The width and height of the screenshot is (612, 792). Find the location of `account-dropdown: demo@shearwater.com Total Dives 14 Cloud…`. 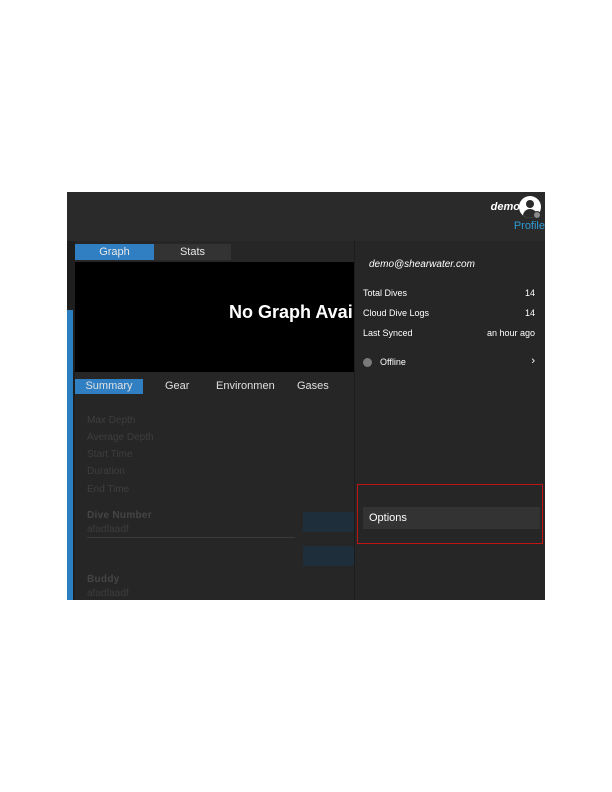

account-dropdown: demo@shearwater.com Total Dives 14 Cloud… is located at coordinates (449, 420).